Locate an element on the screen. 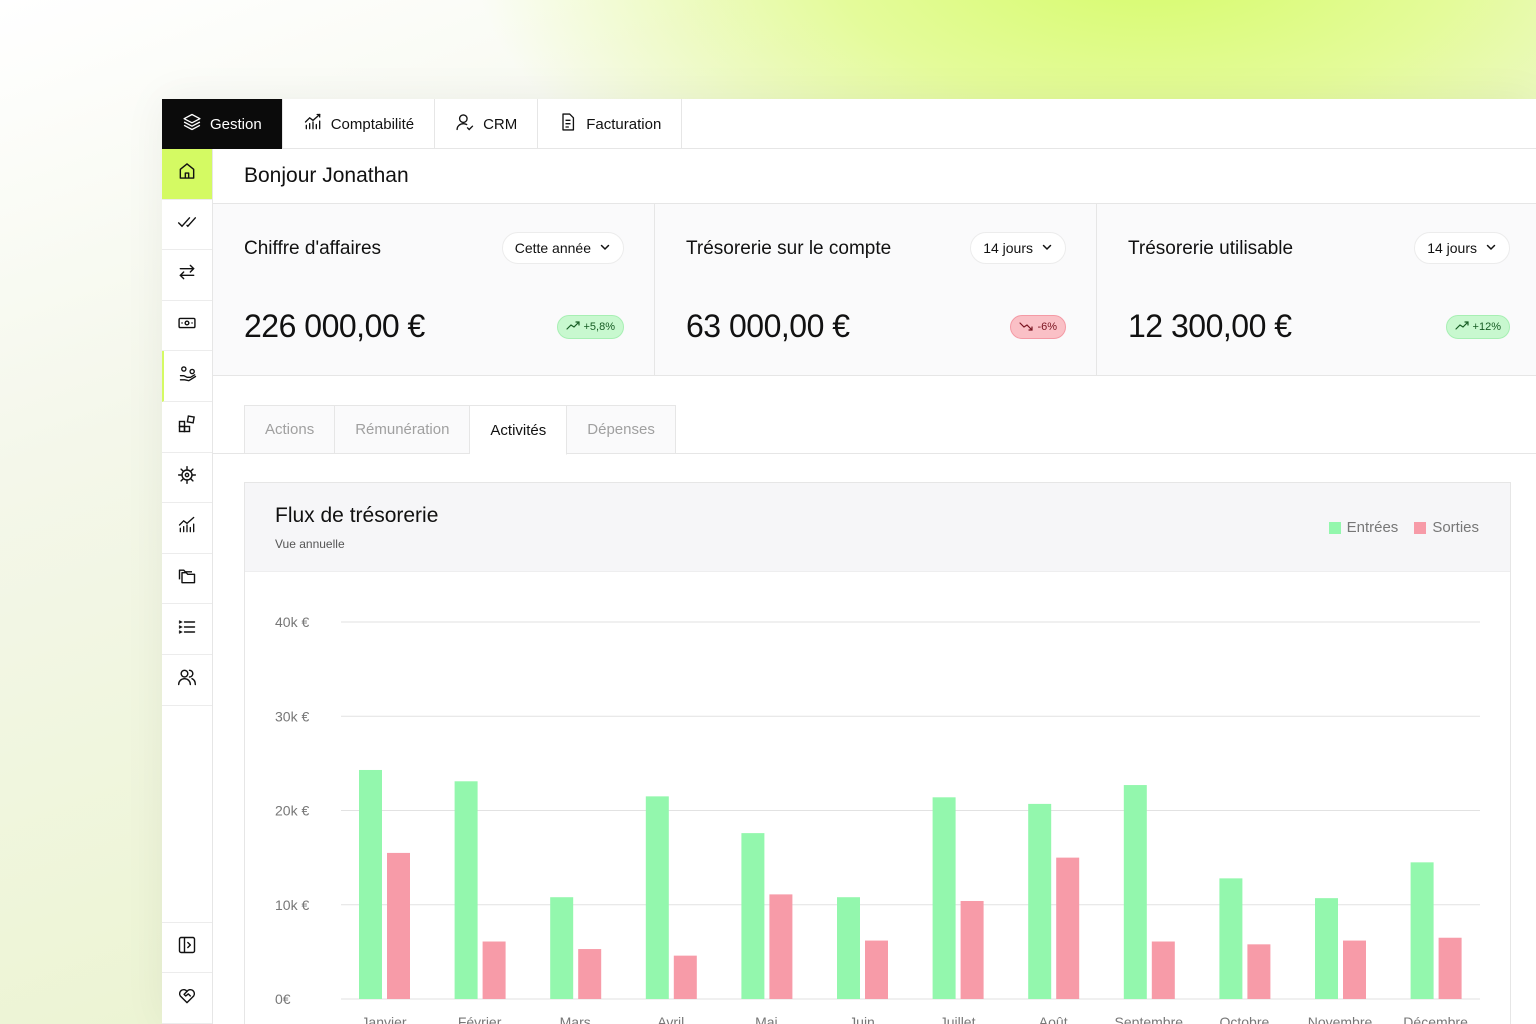  x-tick-label: Juin is located at coordinates (862, 1019).